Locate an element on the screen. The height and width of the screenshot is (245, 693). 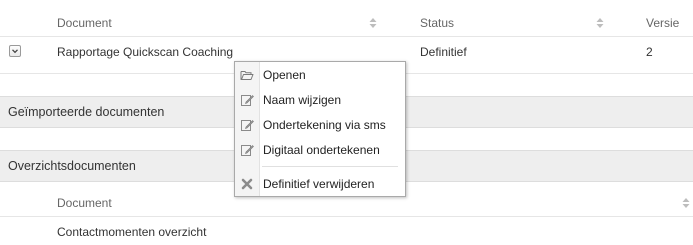
section-title: Geïmporteerde documenten is located at coordinates (86, 112).